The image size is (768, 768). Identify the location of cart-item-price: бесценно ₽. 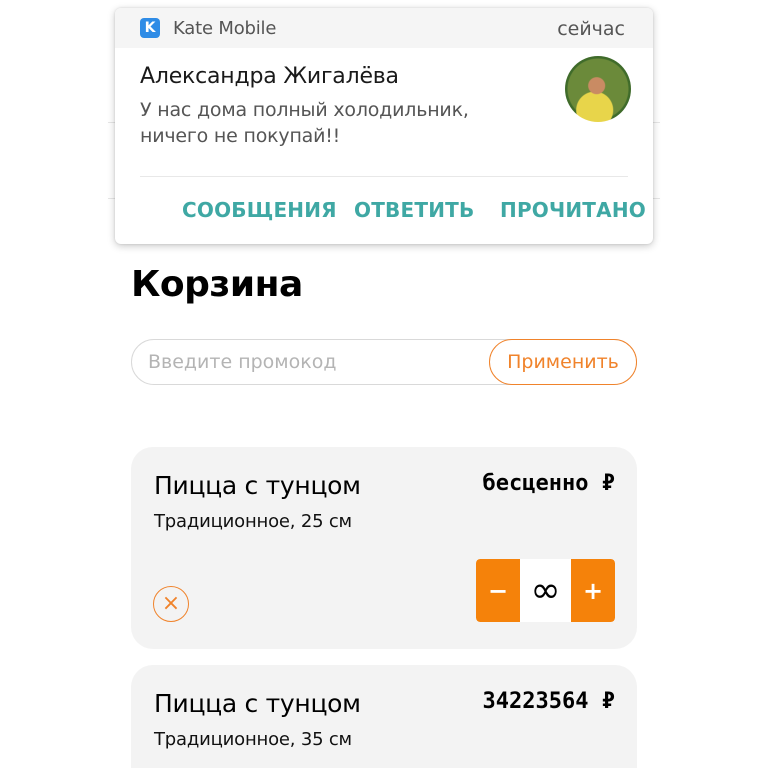
(548, 483).